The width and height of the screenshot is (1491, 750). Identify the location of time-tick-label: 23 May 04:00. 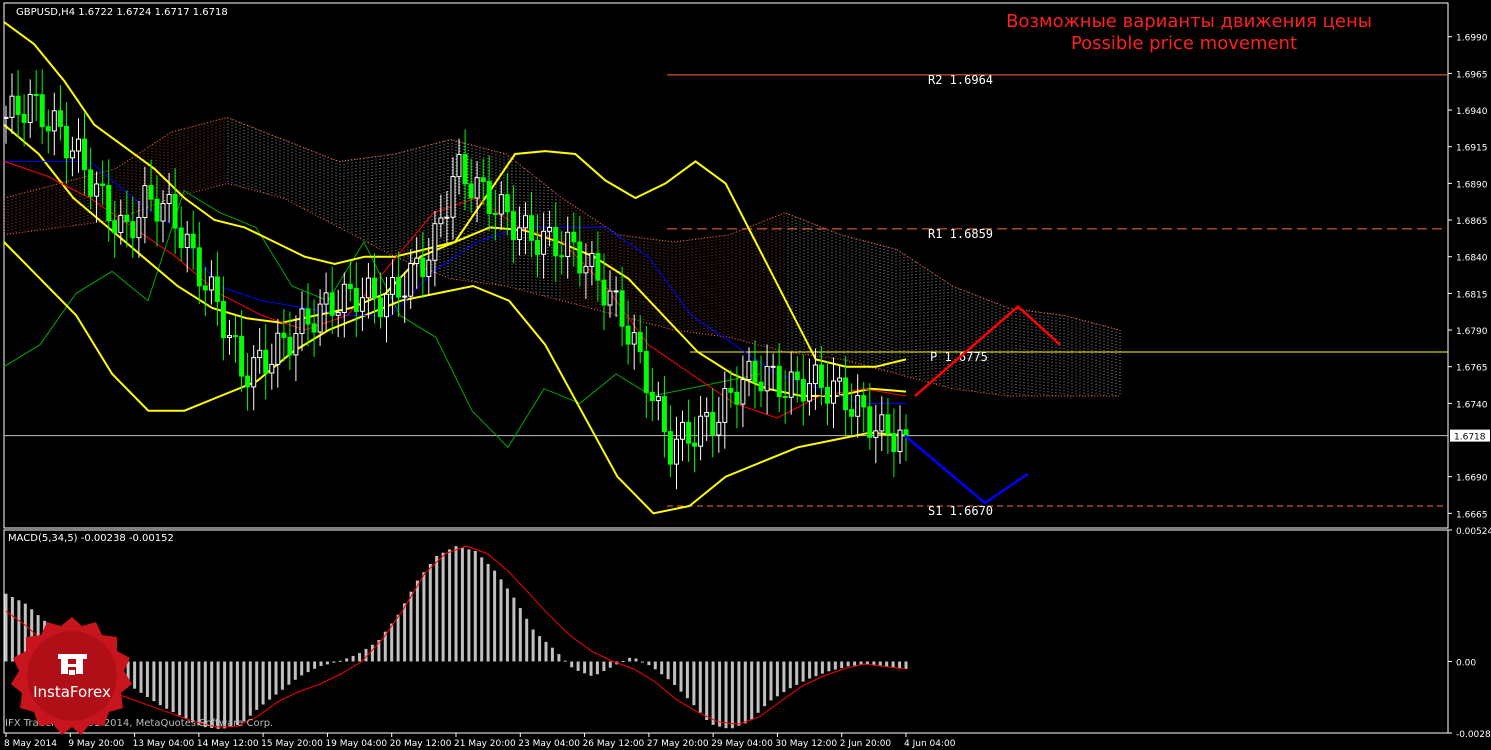
(549, 744).